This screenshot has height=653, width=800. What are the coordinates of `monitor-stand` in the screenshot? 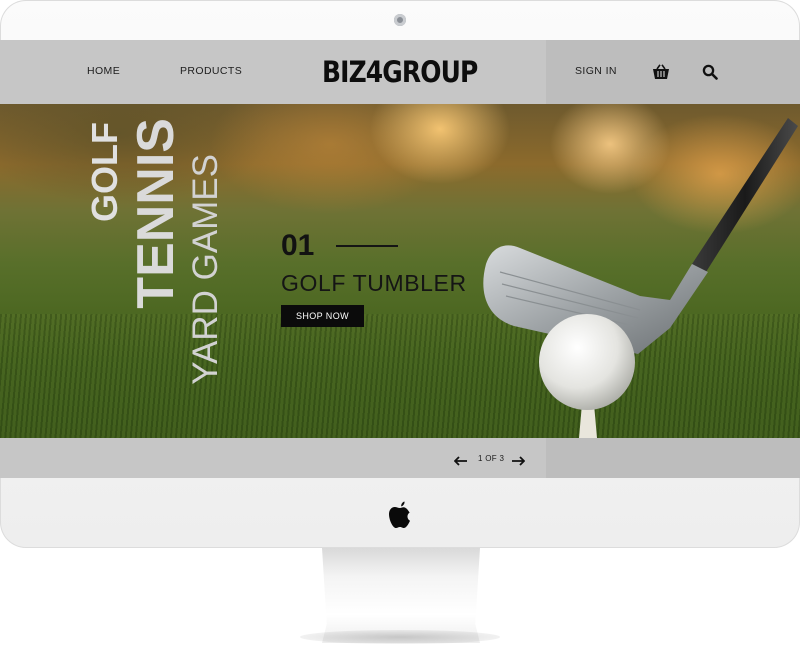 It's located at (401, 595).